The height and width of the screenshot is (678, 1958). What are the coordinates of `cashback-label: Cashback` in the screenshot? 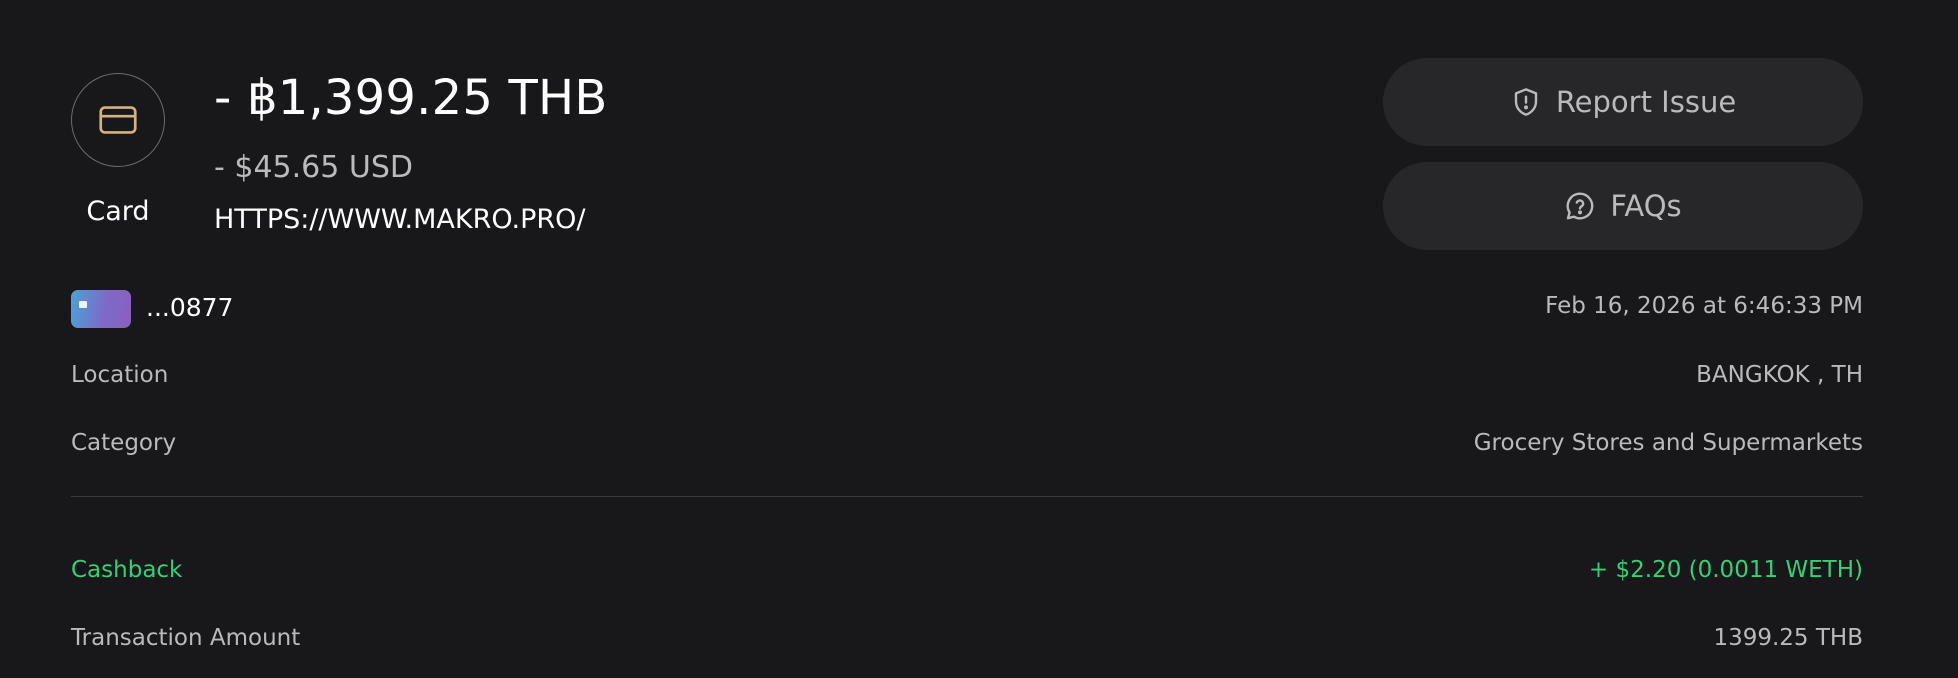 It's located at (127, 570).